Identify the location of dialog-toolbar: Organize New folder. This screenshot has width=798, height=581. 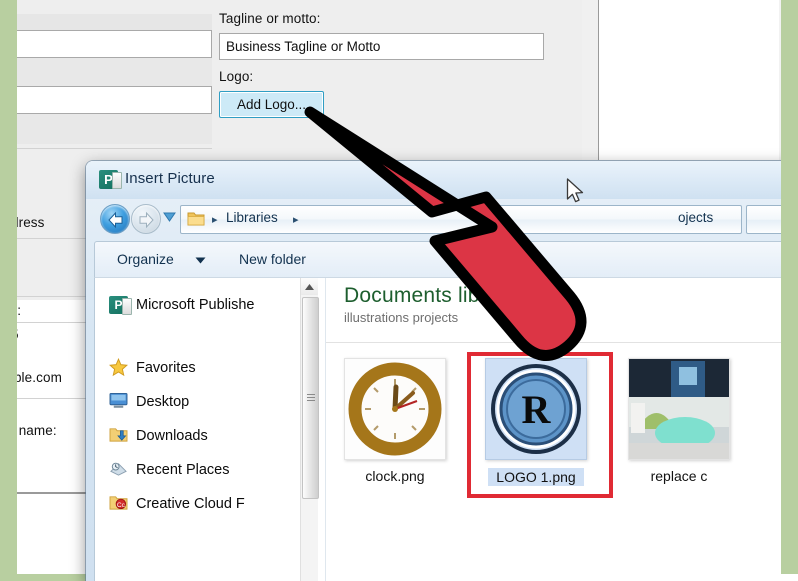
(446, 259).